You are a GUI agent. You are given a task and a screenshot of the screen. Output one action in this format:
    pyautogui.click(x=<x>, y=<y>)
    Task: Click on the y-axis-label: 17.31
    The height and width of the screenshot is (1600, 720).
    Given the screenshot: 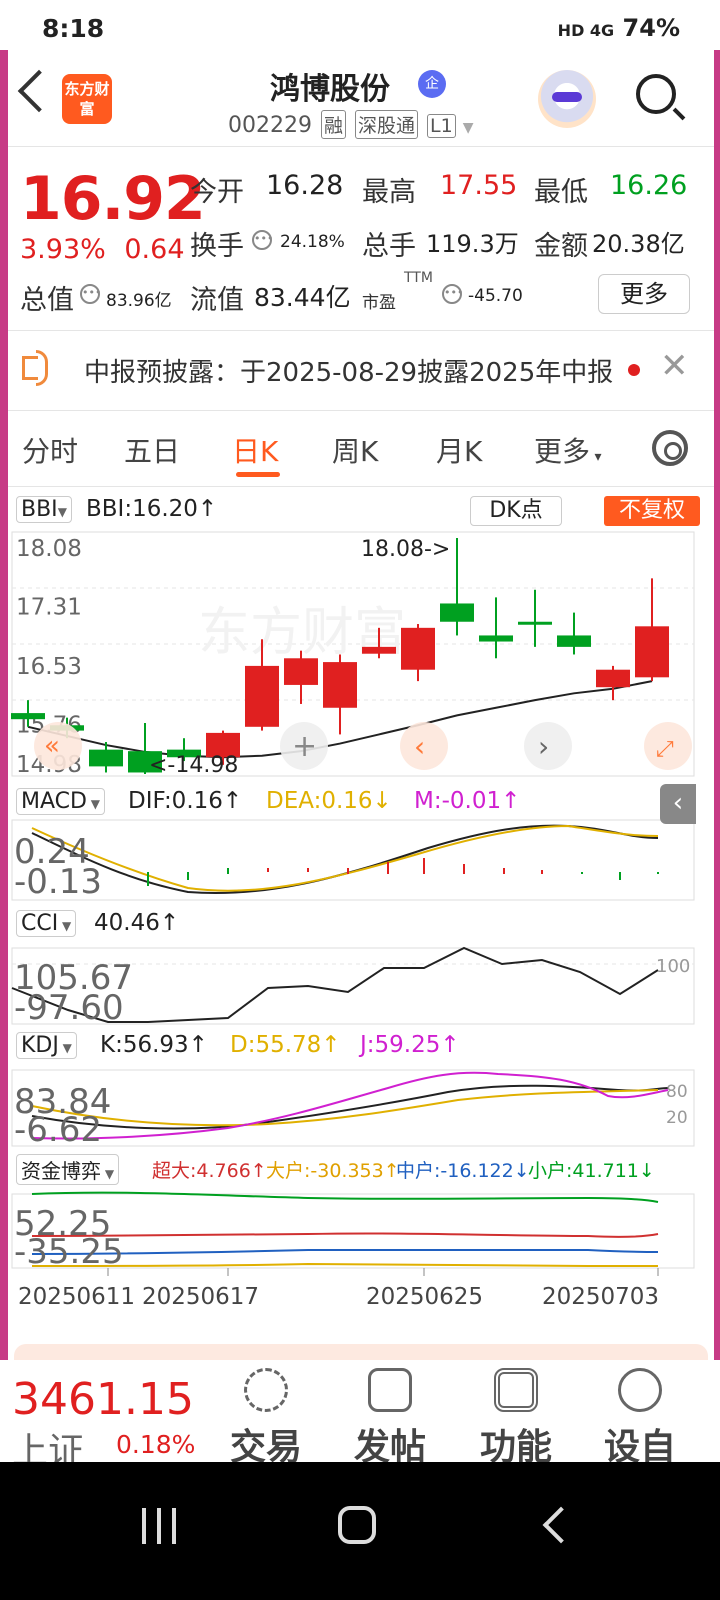 What is the action you would take?
    pyautogui.click(x=49, y=608)
    